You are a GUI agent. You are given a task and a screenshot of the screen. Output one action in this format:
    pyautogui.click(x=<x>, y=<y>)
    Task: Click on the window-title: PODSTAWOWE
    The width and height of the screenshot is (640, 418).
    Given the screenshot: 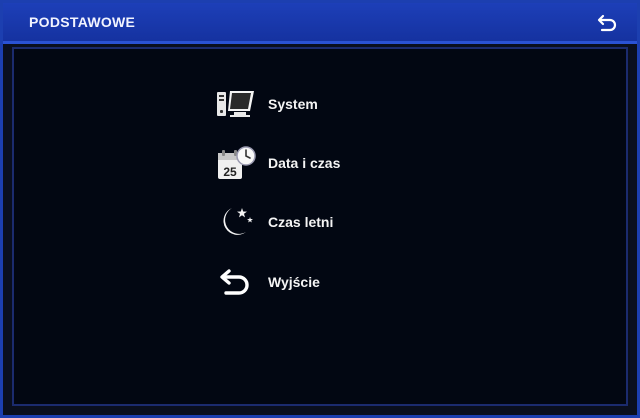 What is the action you would take?
    pyautogui.click(x=82, y=22)
    